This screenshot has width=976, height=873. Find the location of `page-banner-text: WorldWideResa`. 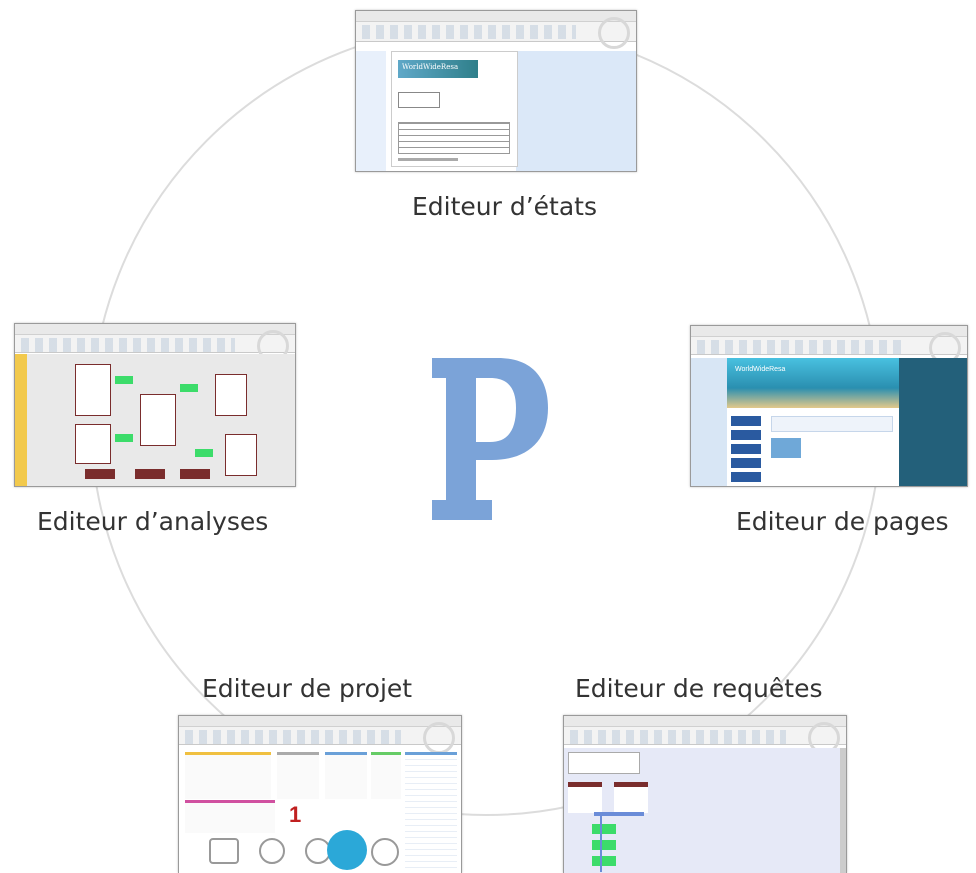

page-banner-text: WorldWideResa is located at coordinates (760, 369).